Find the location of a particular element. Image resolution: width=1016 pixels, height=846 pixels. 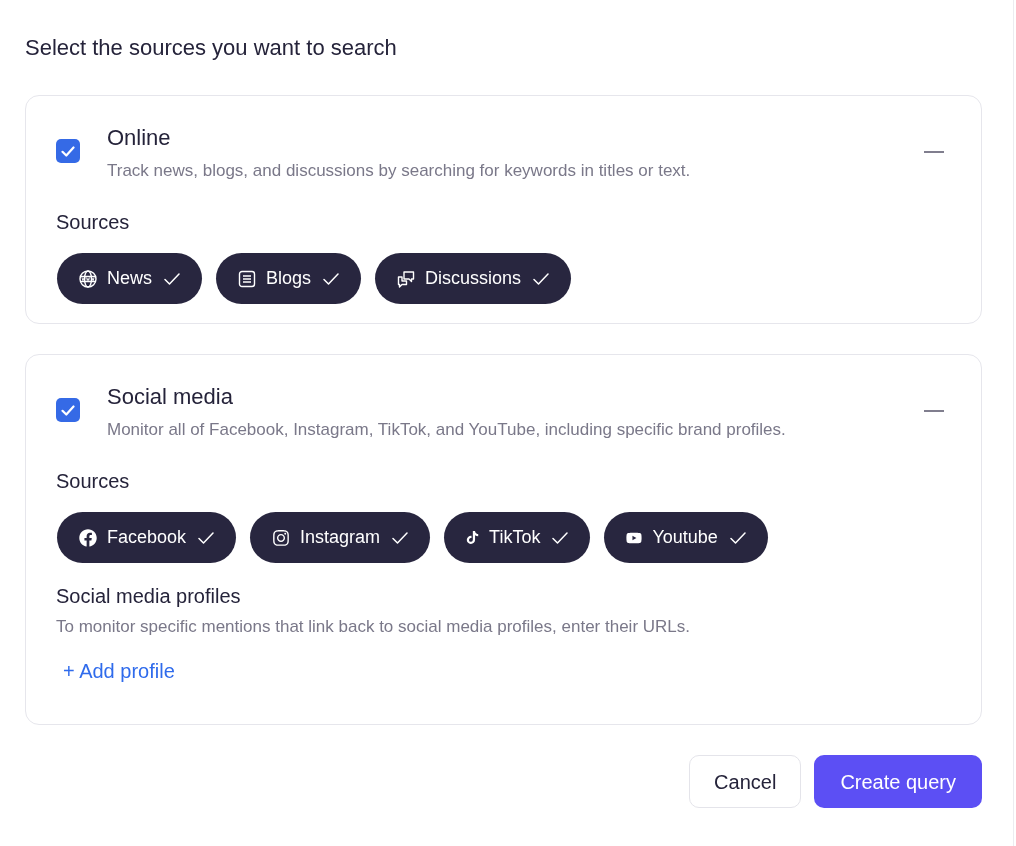

card-title: Online is located at coordinates (139, 138).